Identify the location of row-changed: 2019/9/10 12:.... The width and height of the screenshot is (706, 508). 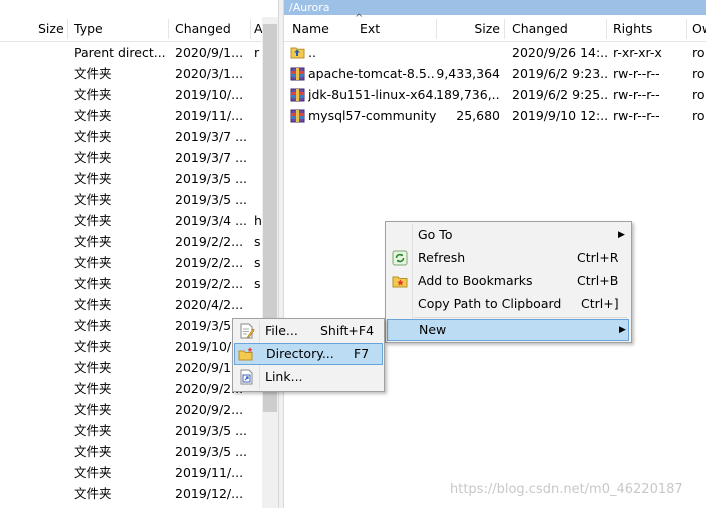
(559, 115).